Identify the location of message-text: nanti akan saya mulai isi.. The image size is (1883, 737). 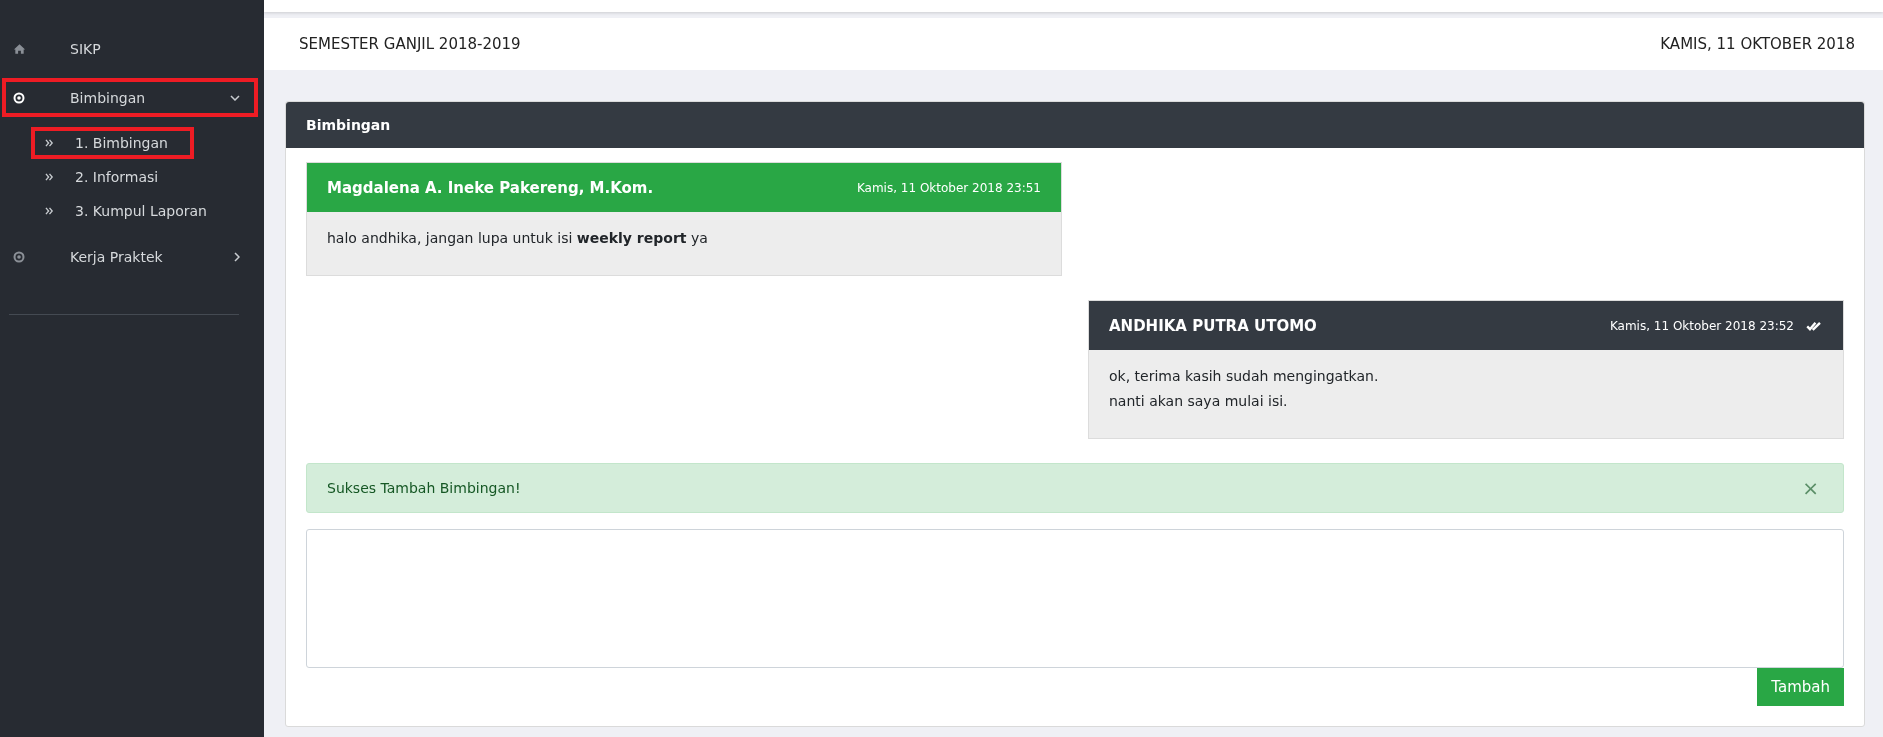
(1199, 401).